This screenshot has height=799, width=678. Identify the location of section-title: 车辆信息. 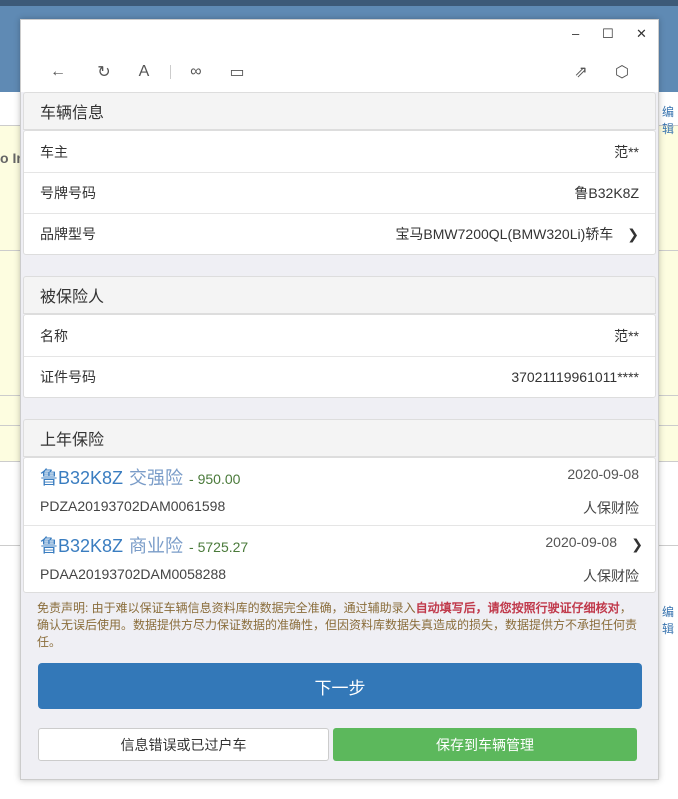
(339, 111).